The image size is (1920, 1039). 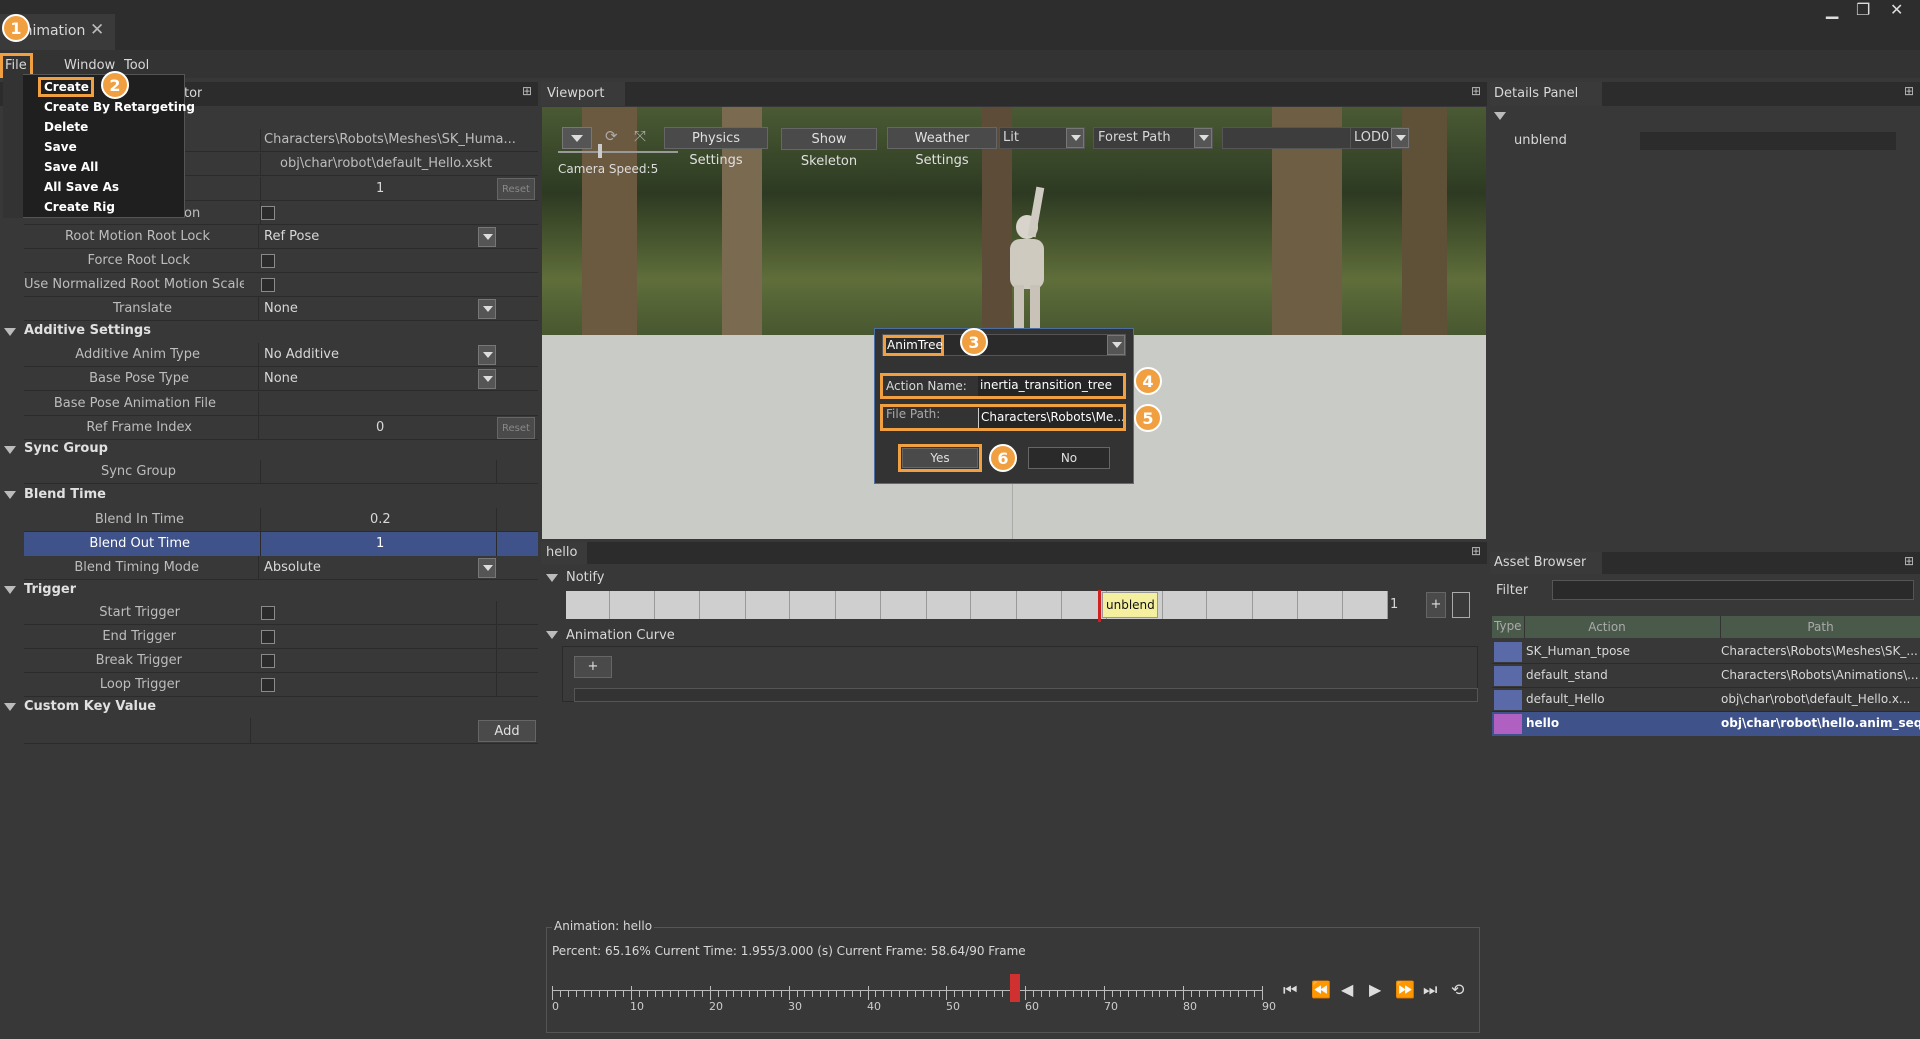 What do you see at coordinates (268, 261) in the screenshot?
I see `force-root-lock-checkbox` at bounding box center [268, 261].